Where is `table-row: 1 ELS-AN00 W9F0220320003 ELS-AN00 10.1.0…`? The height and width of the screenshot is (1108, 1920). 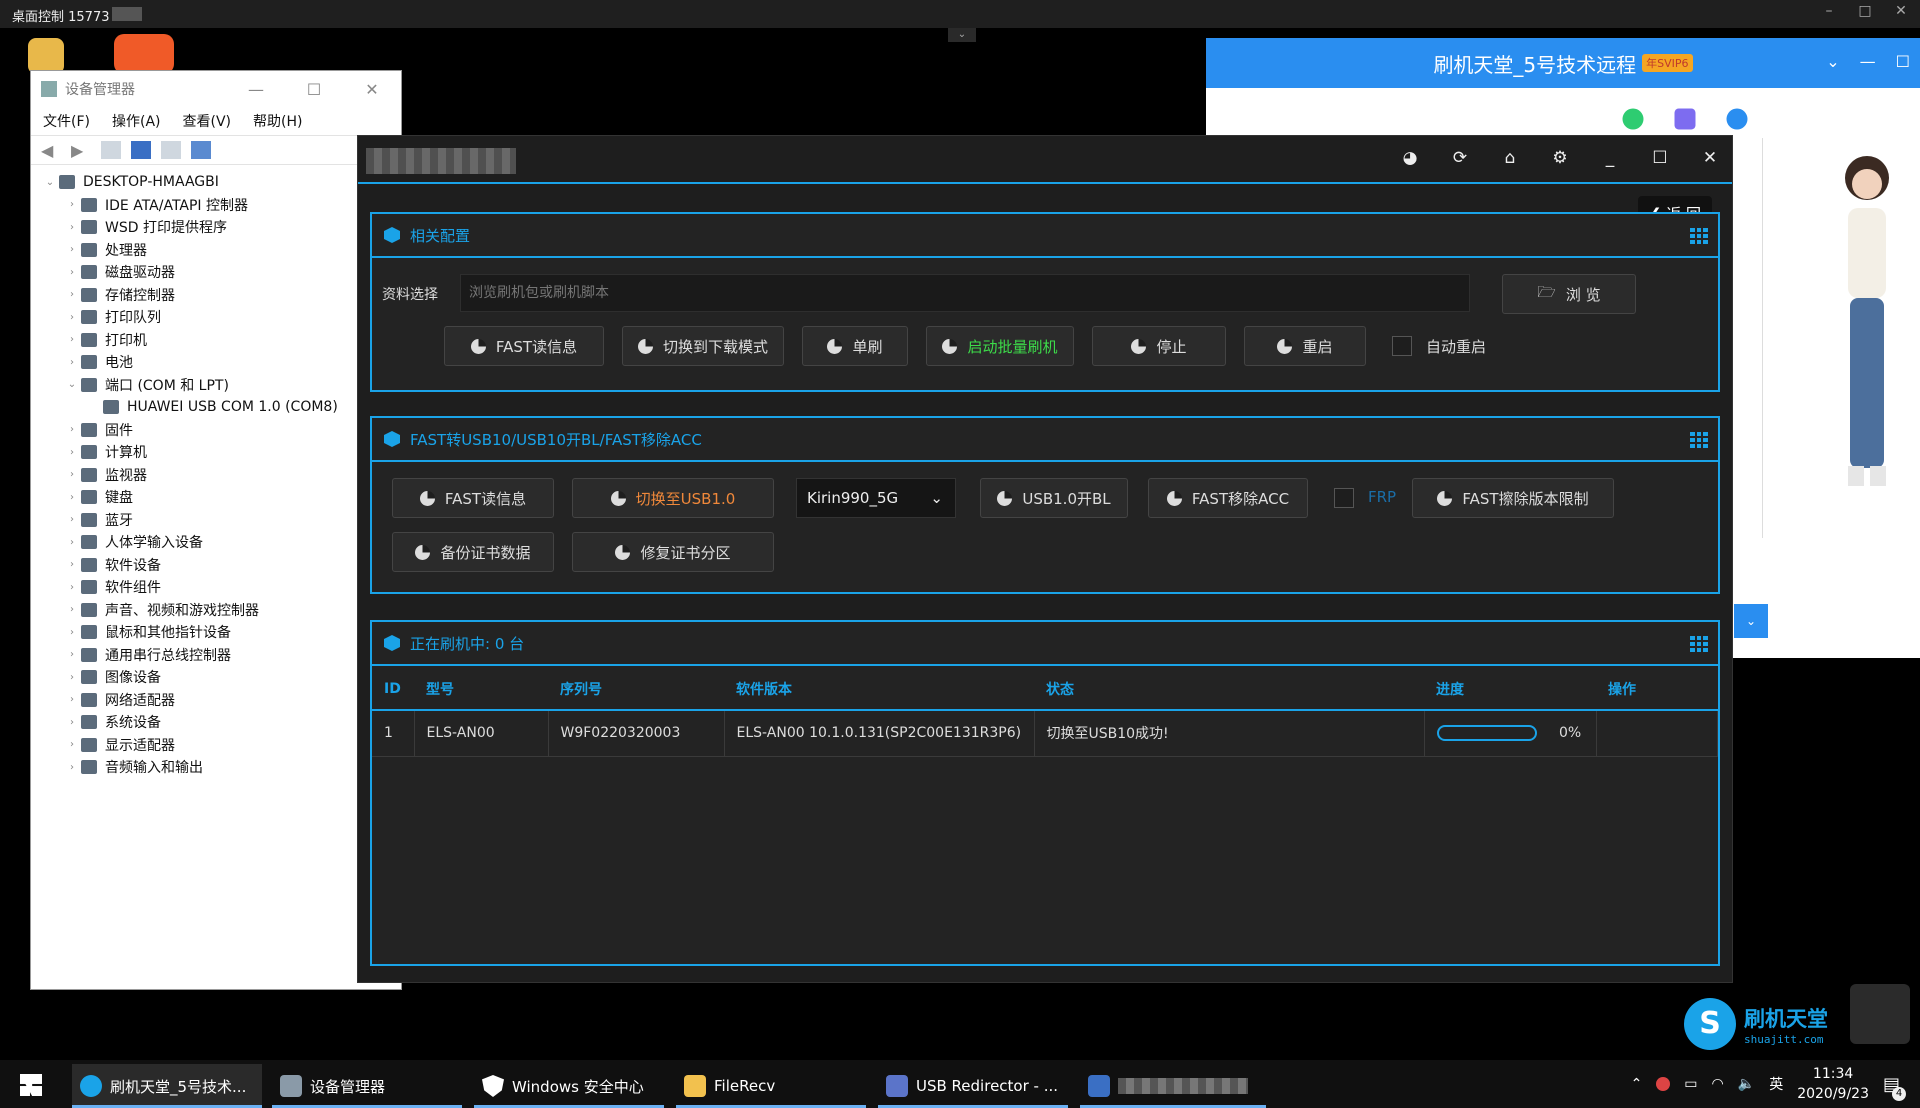 table-row: 1 ELS-AN00 W9F0220320003 ELS-AN00 10.1.0… is located at coordinates (1045, 733).